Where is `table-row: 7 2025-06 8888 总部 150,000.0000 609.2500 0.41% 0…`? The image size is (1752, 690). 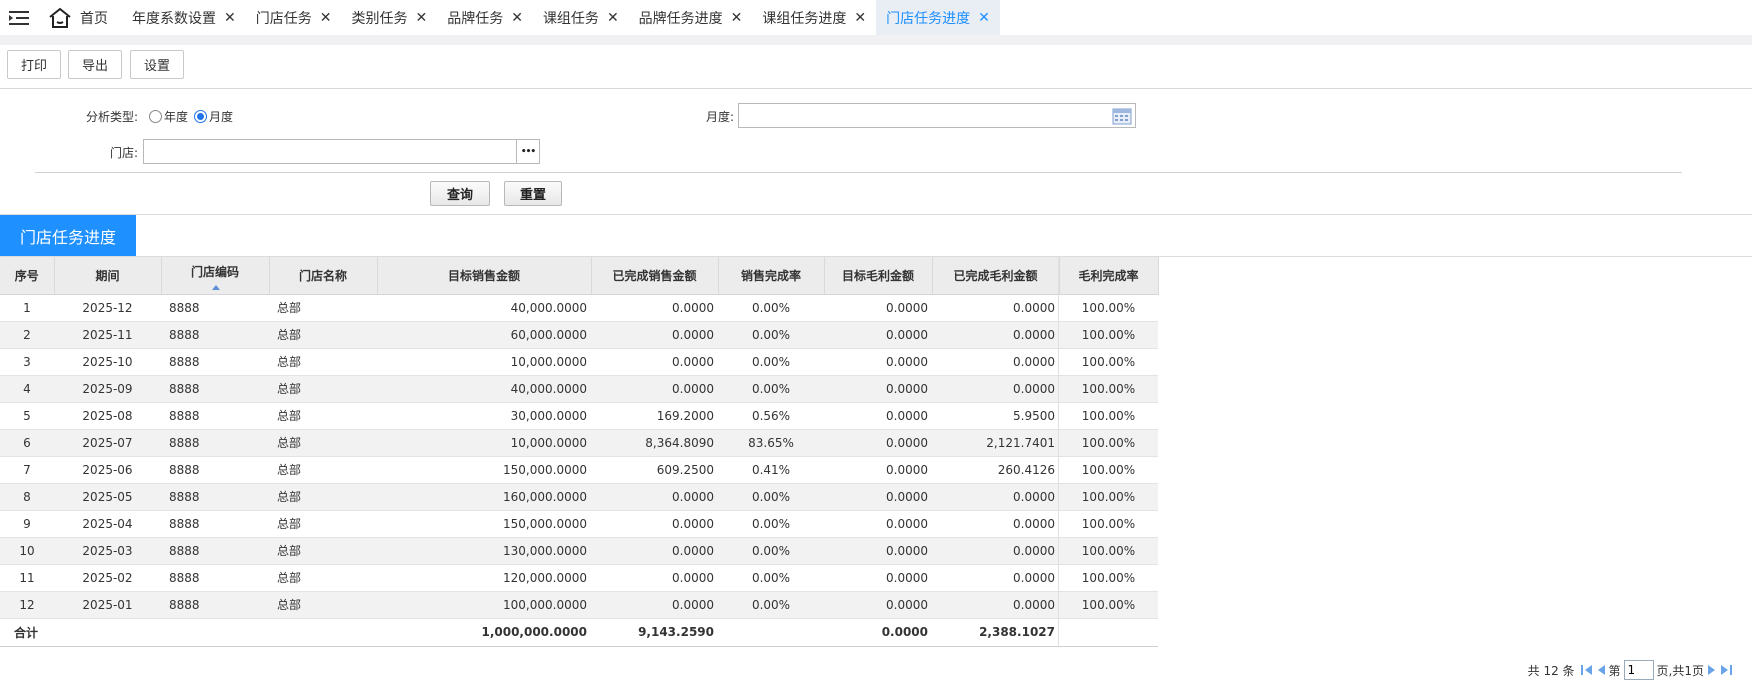
table-row: 7 2025-06 8888 总部 150,000.0000 609.2500 0.41% 0… is located at coordinates (579, 470).